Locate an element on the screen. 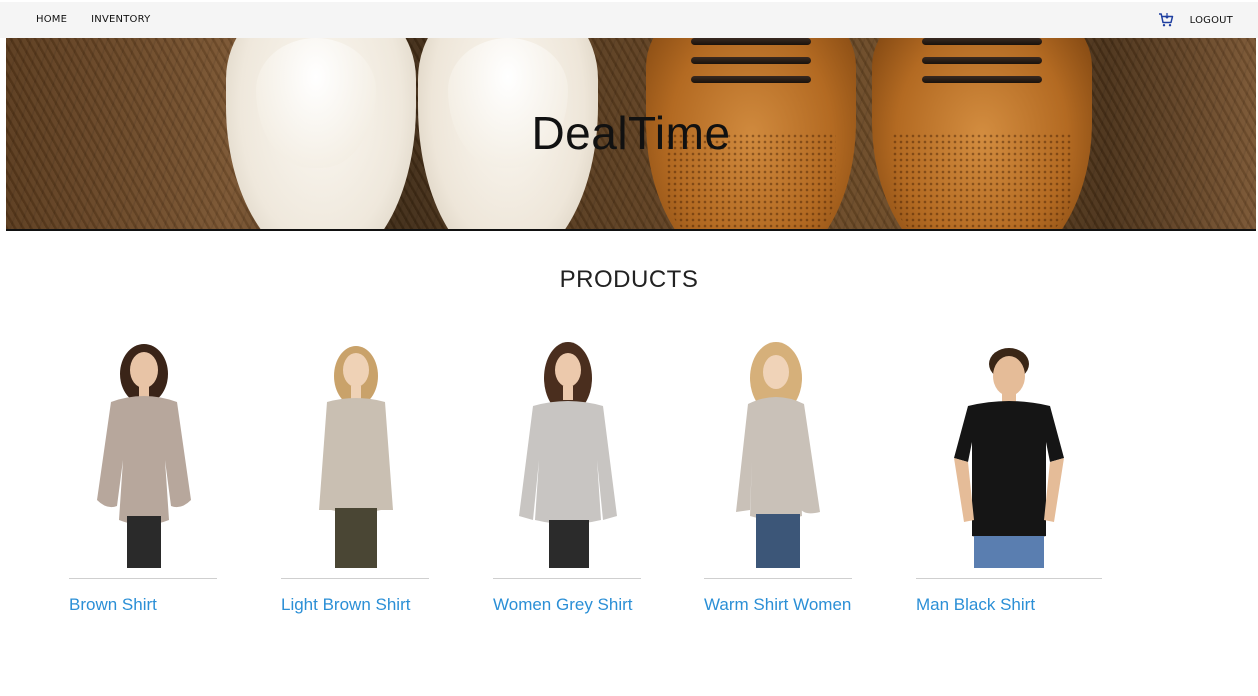 This screenshot has height=696, width=1258. product-card: Light Brown Shirt is located at coordinates (356, 475).